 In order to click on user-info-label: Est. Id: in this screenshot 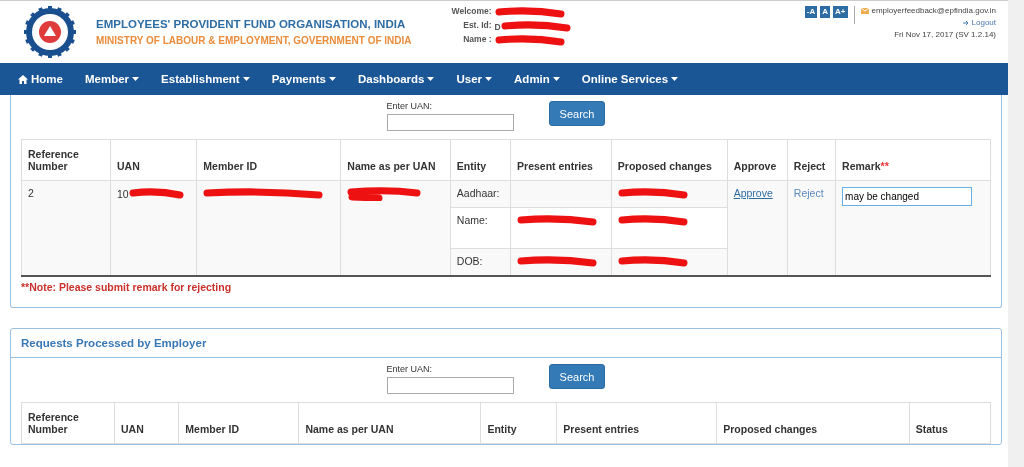, I will do `click(477, 26)`.